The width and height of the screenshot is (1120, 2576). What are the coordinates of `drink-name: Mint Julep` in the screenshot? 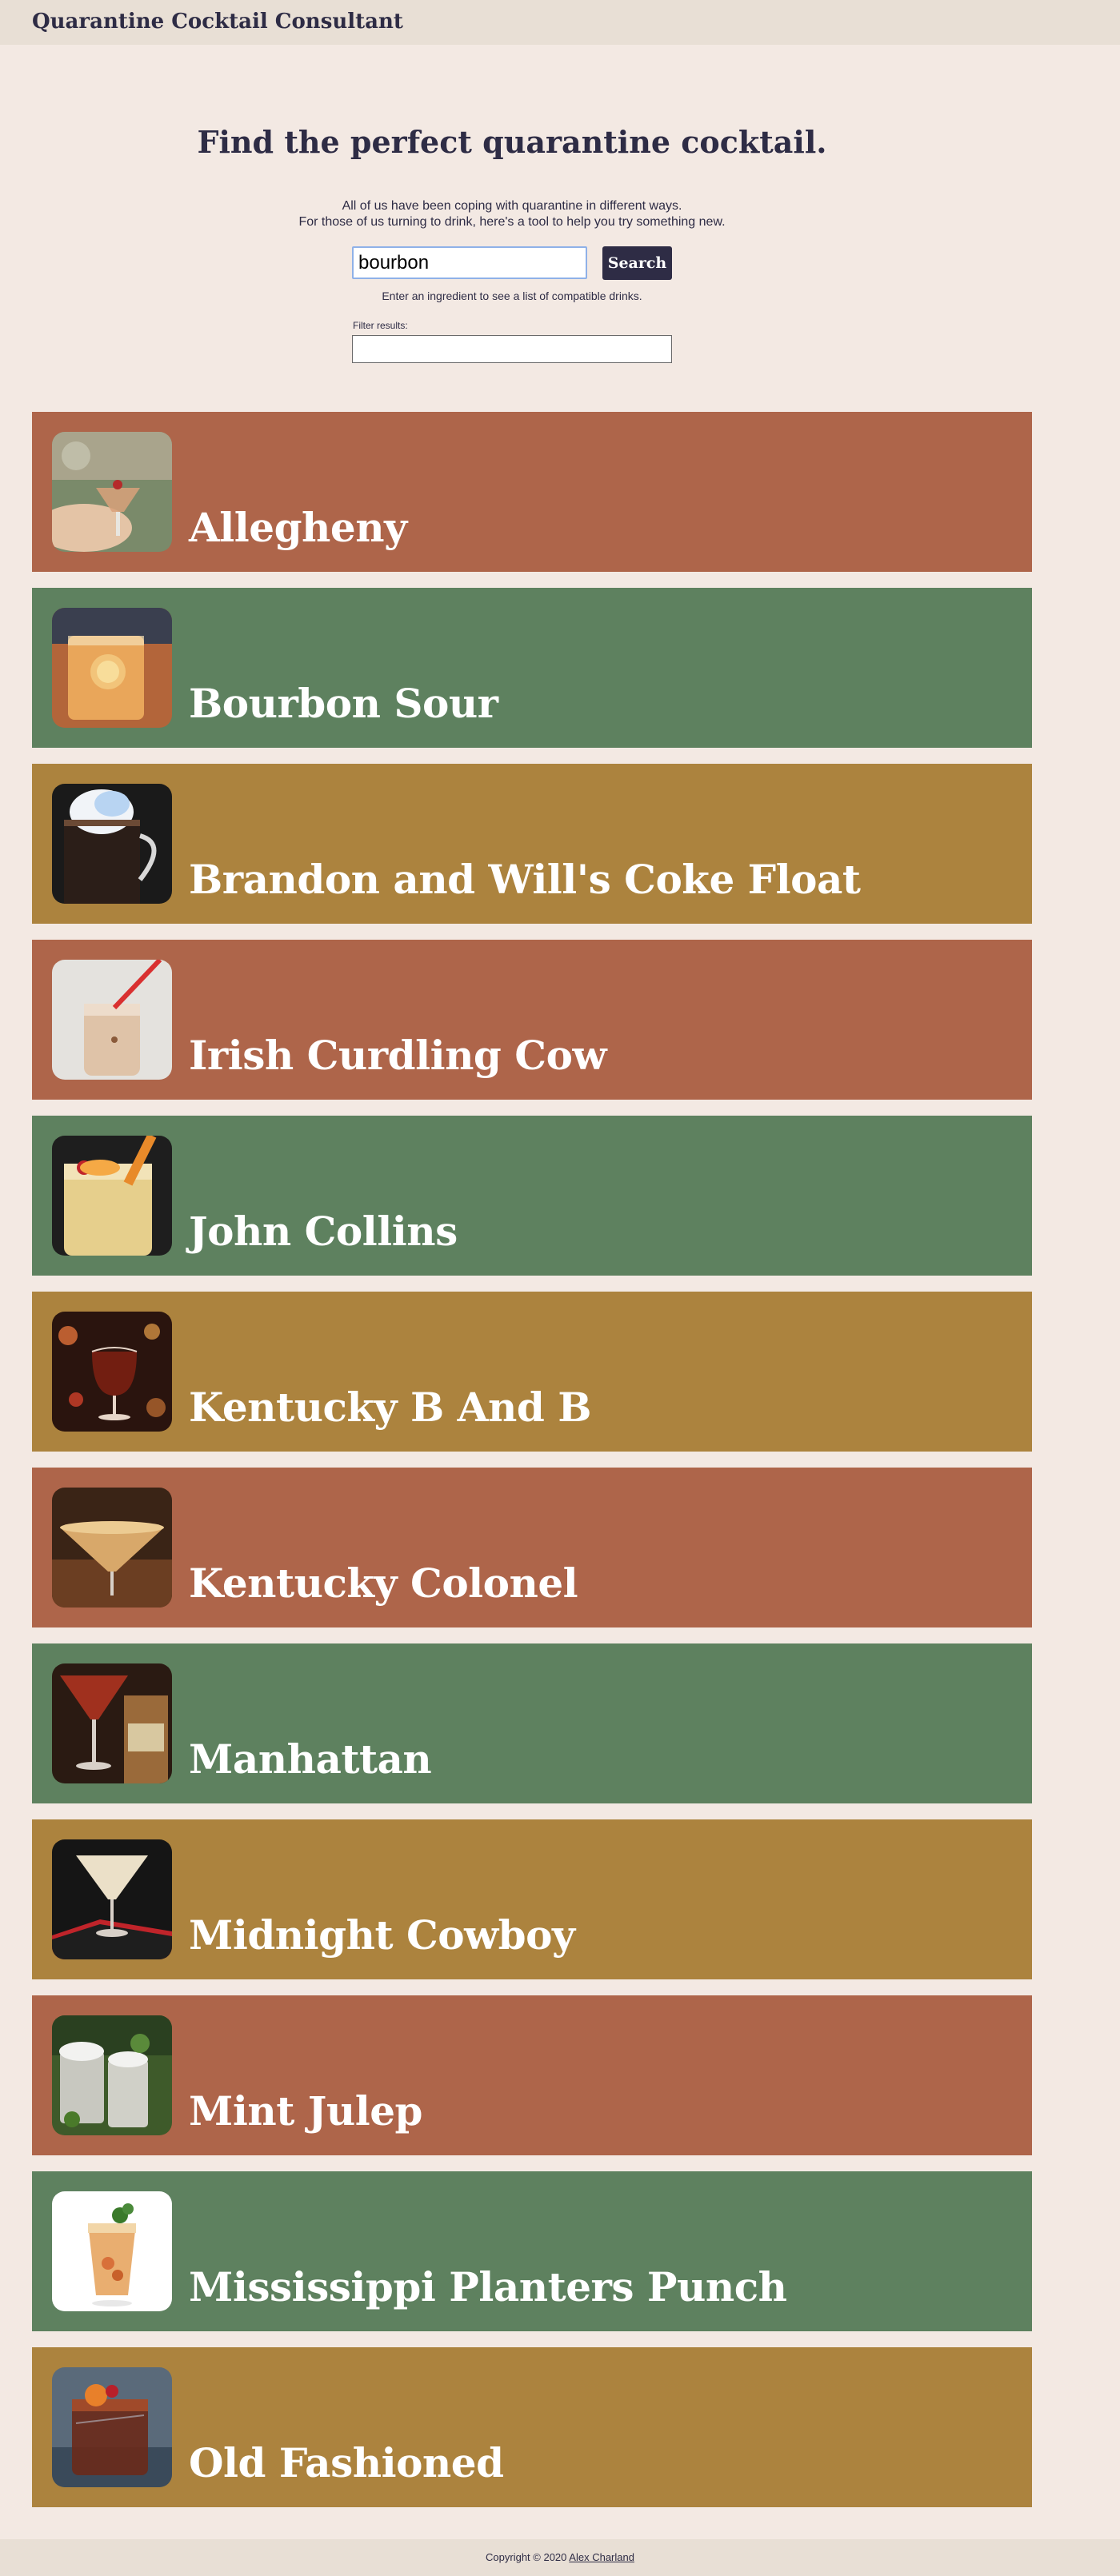 It's located at (305, 2111).